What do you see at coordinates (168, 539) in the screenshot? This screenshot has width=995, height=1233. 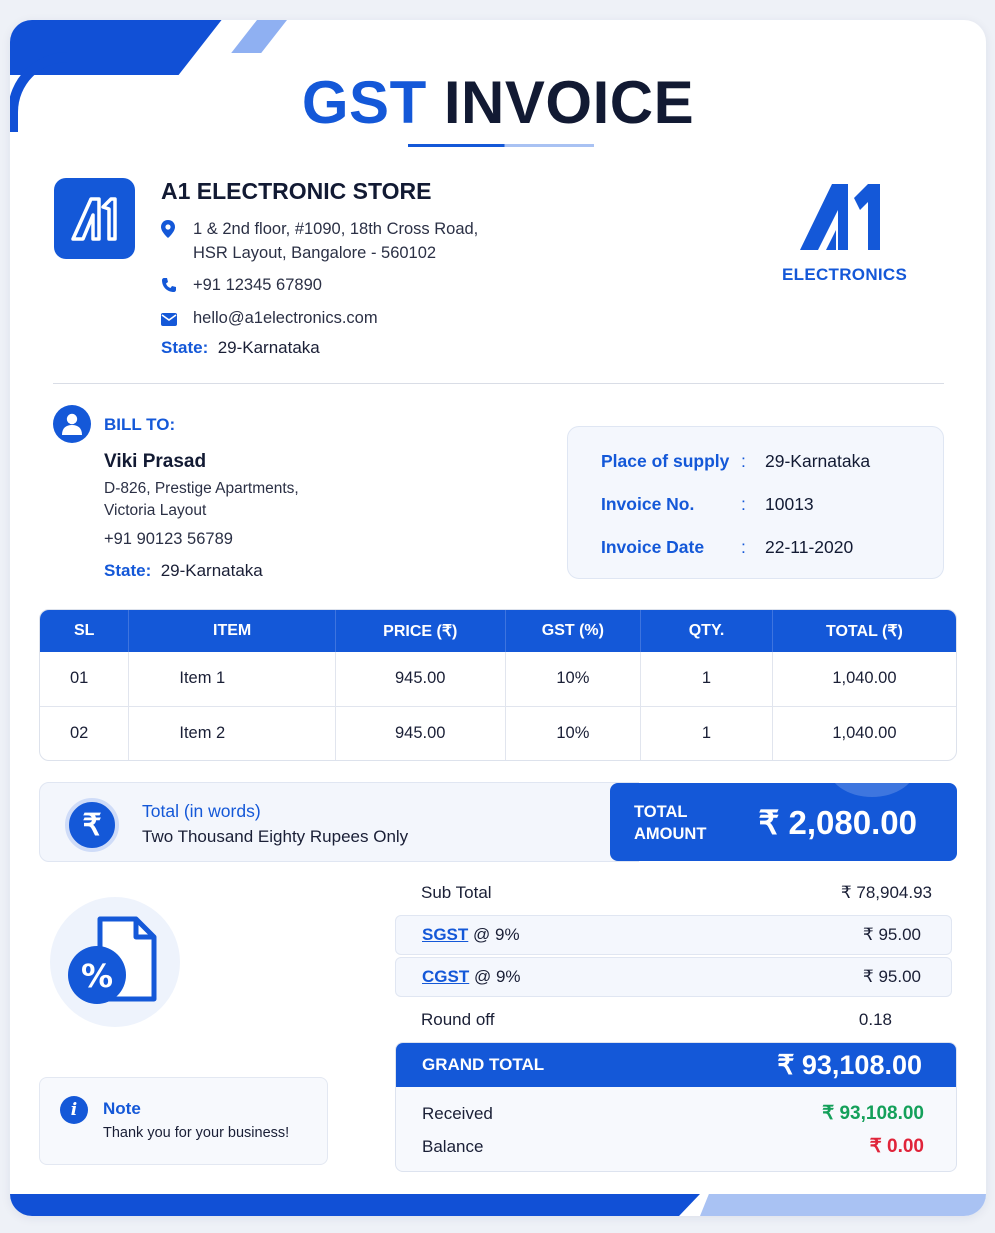 I see `customer-phone: +91 90123 56789` at bounding box center [168, 539].